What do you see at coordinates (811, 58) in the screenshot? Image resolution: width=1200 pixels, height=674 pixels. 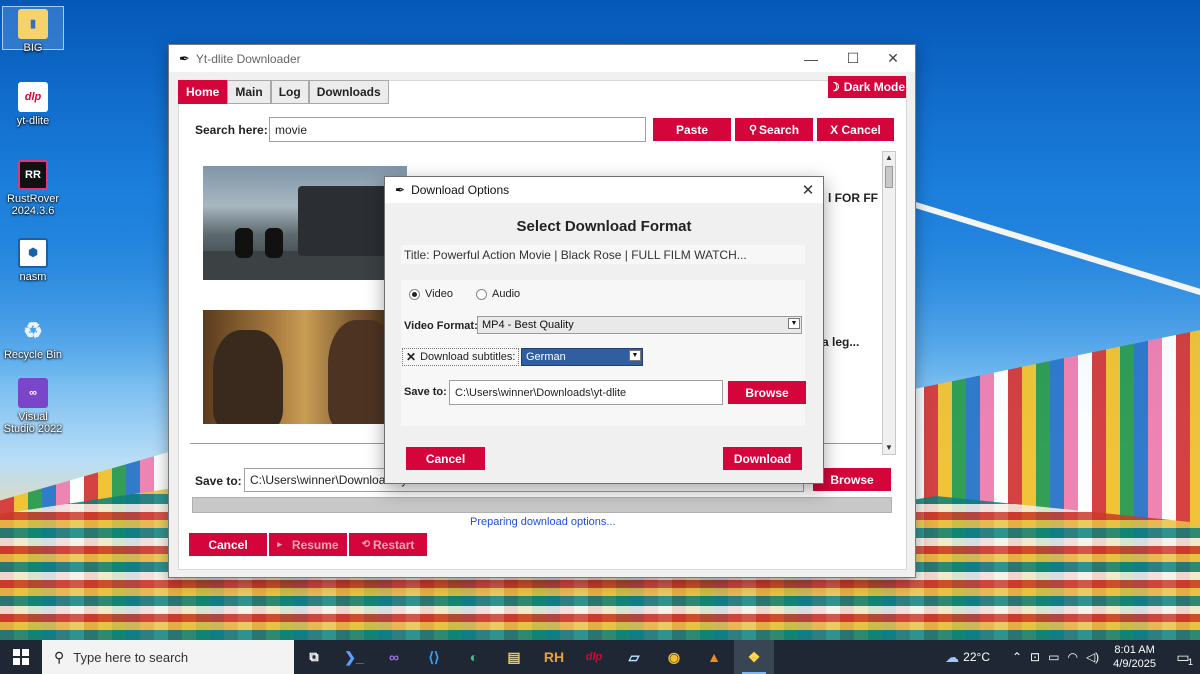 I see `minimize-button: —` at bounding box center [811, 58].